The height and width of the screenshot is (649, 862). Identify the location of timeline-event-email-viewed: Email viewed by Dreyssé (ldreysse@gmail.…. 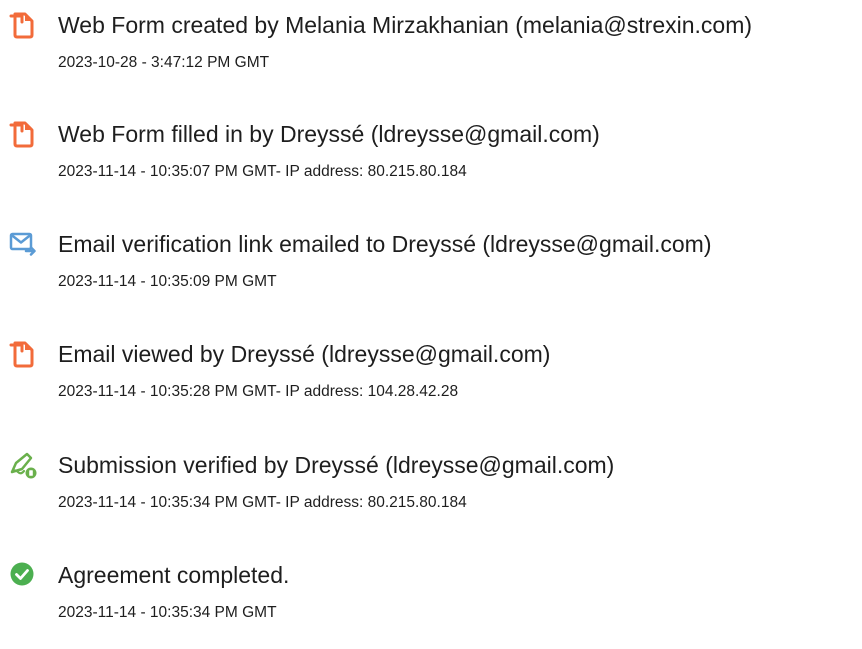
(431, 379).